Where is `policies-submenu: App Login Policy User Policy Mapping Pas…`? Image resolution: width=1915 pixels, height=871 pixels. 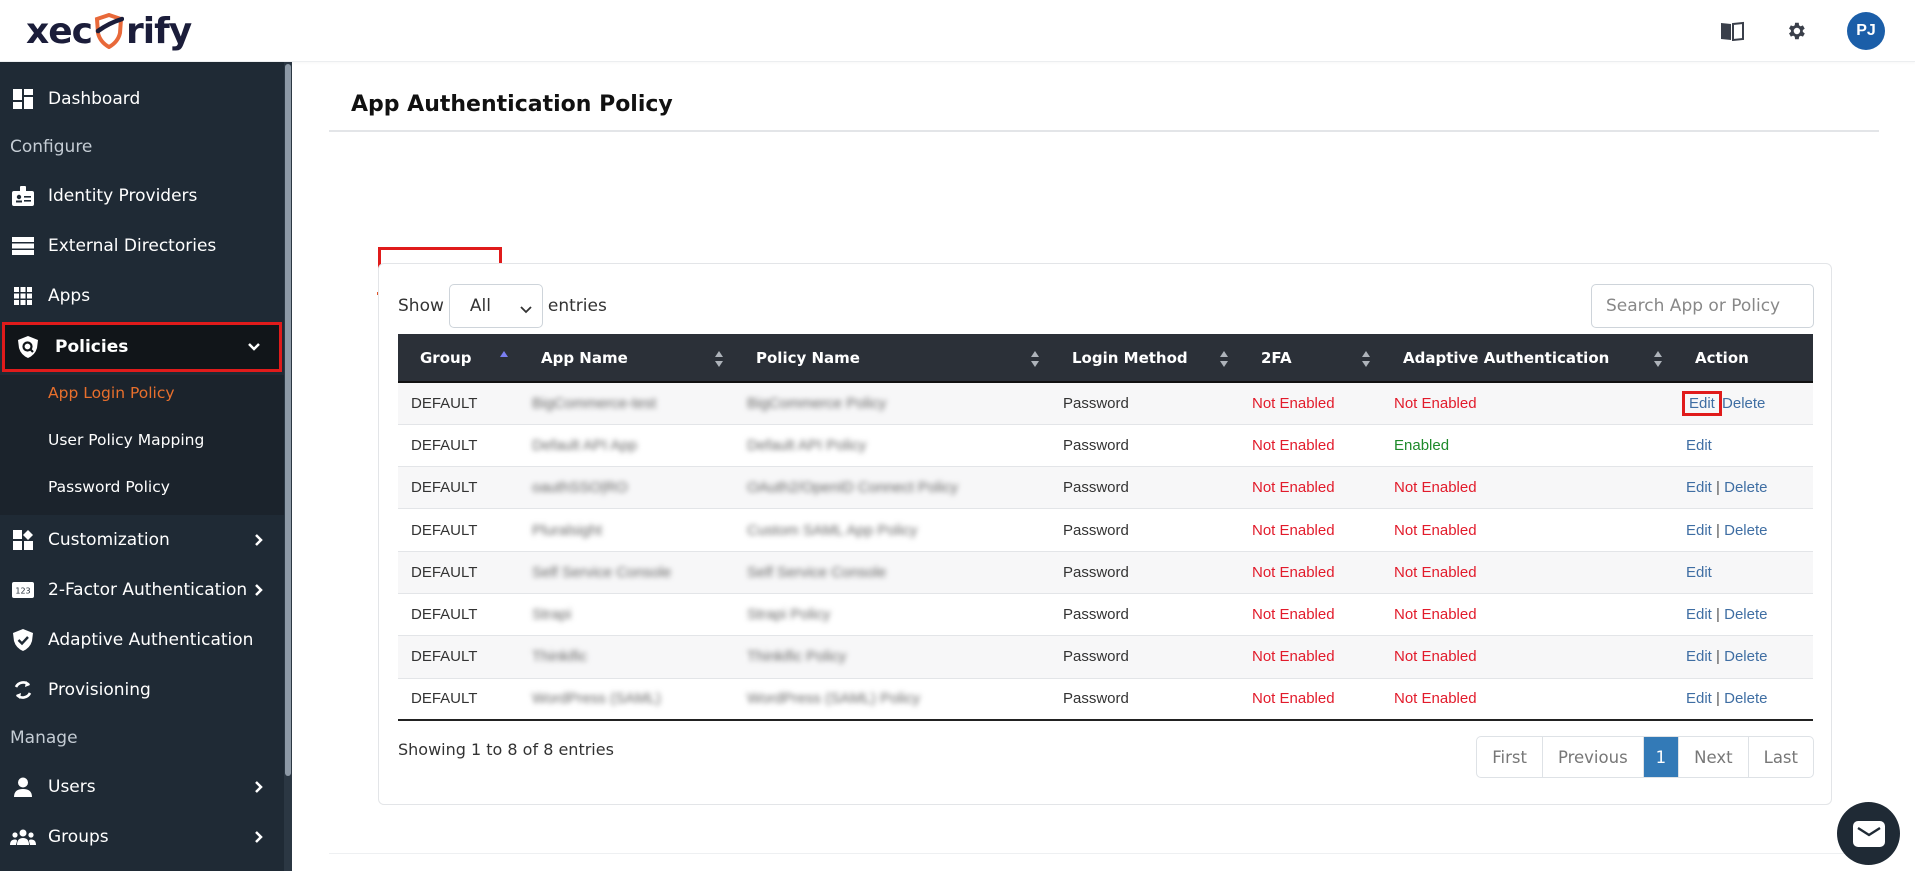
policies-submenu: App Login Policy User Policy Mapping Pas… is located at coordinates (142, 445).